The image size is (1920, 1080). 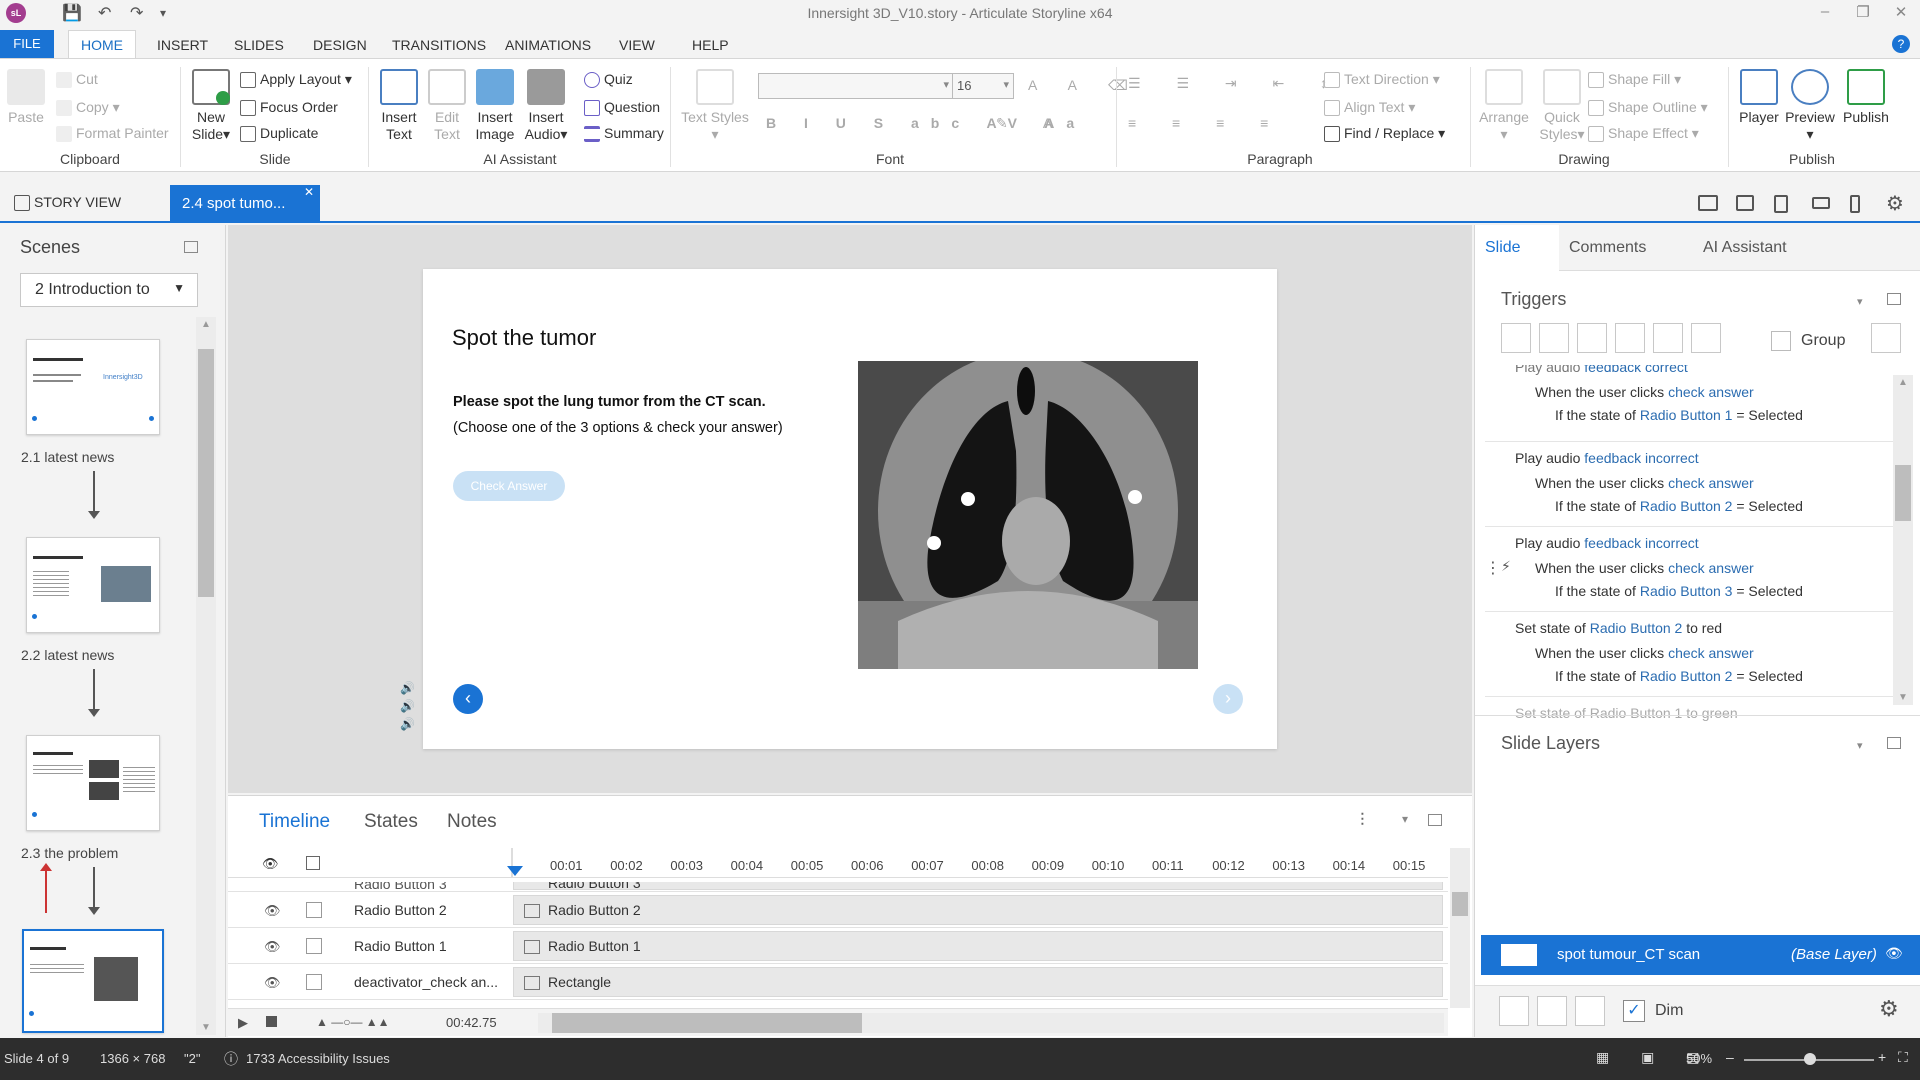 What do you see at coordinates (991, 1023) in the screenshot?
I see `timeline-hscrollbar` at bounding box center [991, 1023].